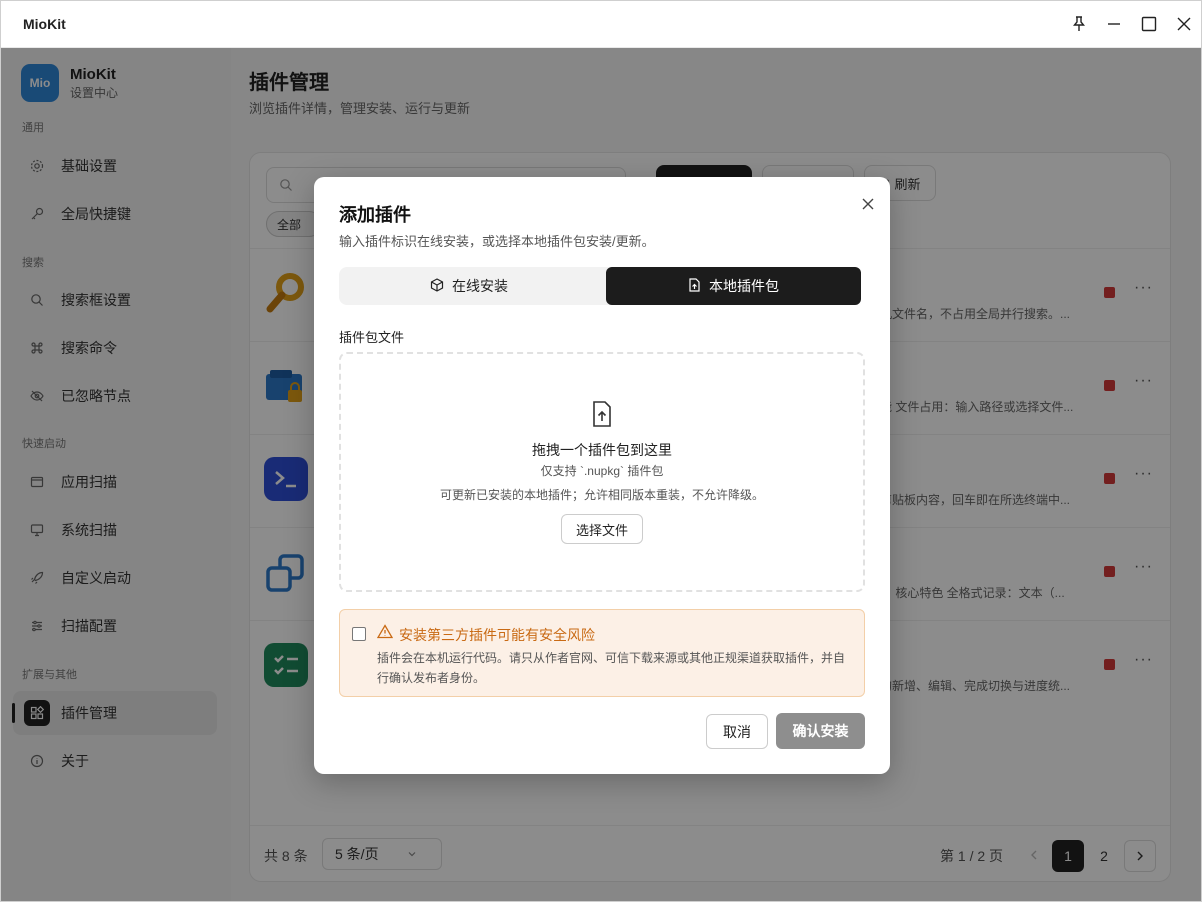 The width and height of the screenshot is (1202, 902). I want to click on tab-online-install: 在线安装, so click(469, 286).